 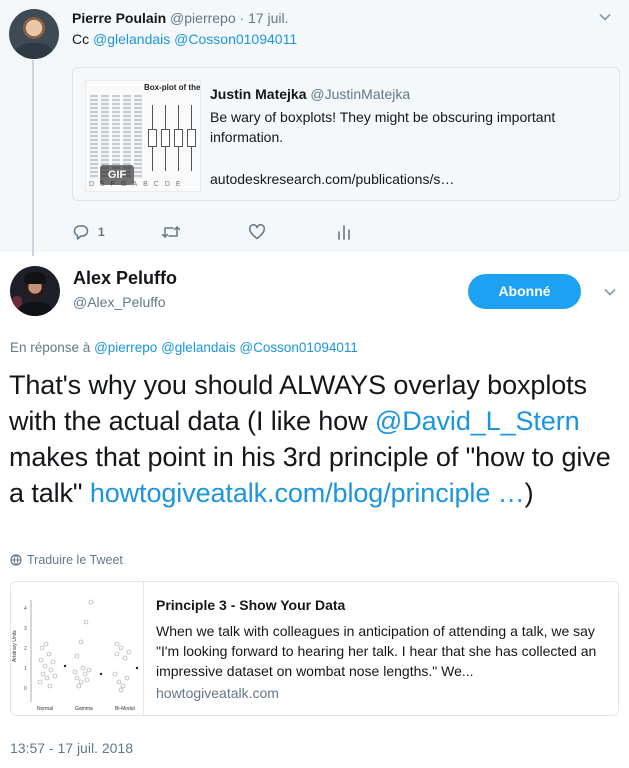 I want to click on analytics-icon, so click(x=344, y=232).